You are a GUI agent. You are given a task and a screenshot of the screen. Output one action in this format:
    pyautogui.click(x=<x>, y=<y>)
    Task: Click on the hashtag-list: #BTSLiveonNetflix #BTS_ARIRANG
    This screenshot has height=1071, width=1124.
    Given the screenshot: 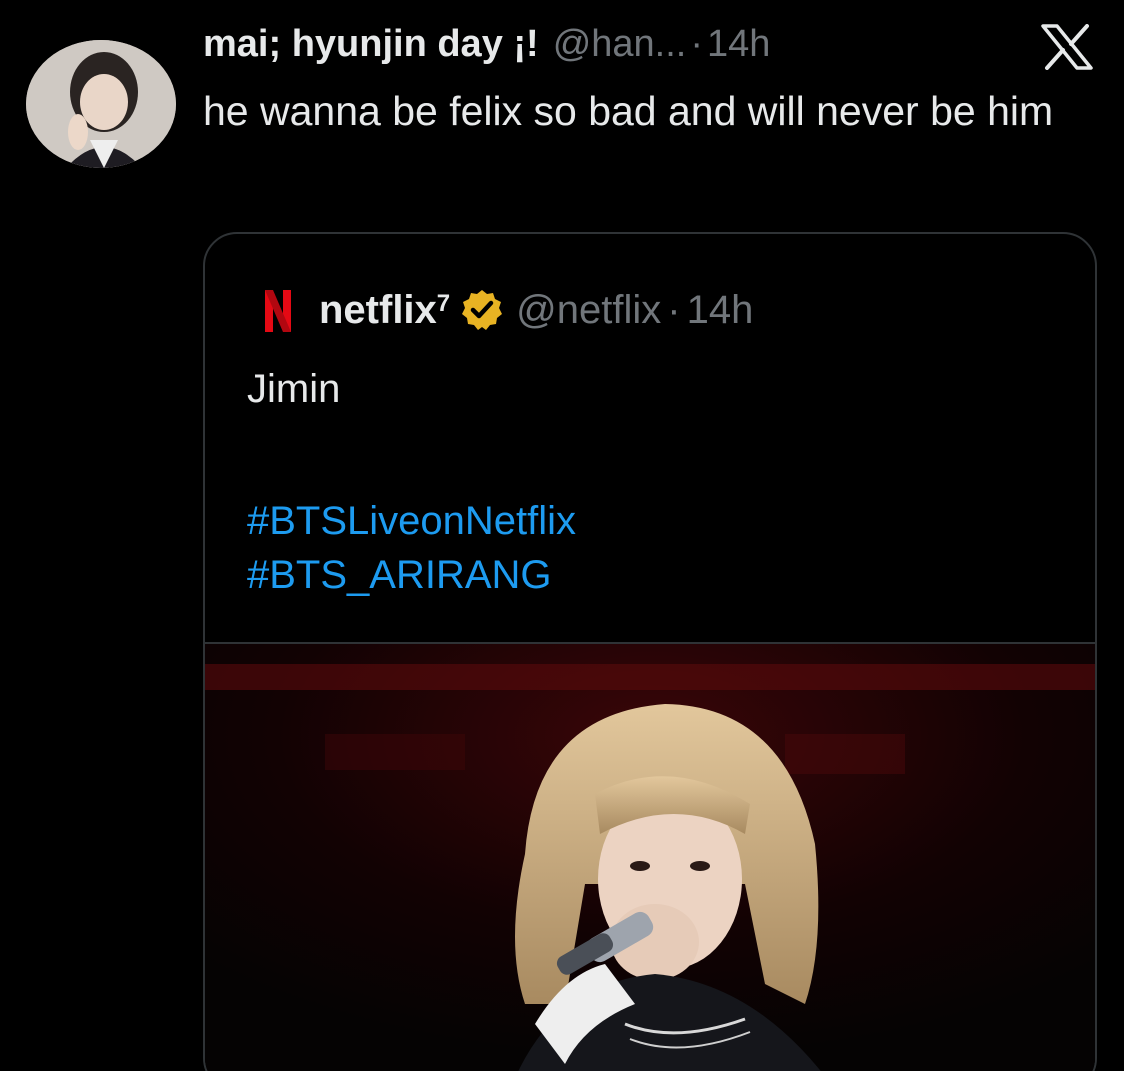 What is the action you would take?
    pyautogui.click(x=411, y=548)
    